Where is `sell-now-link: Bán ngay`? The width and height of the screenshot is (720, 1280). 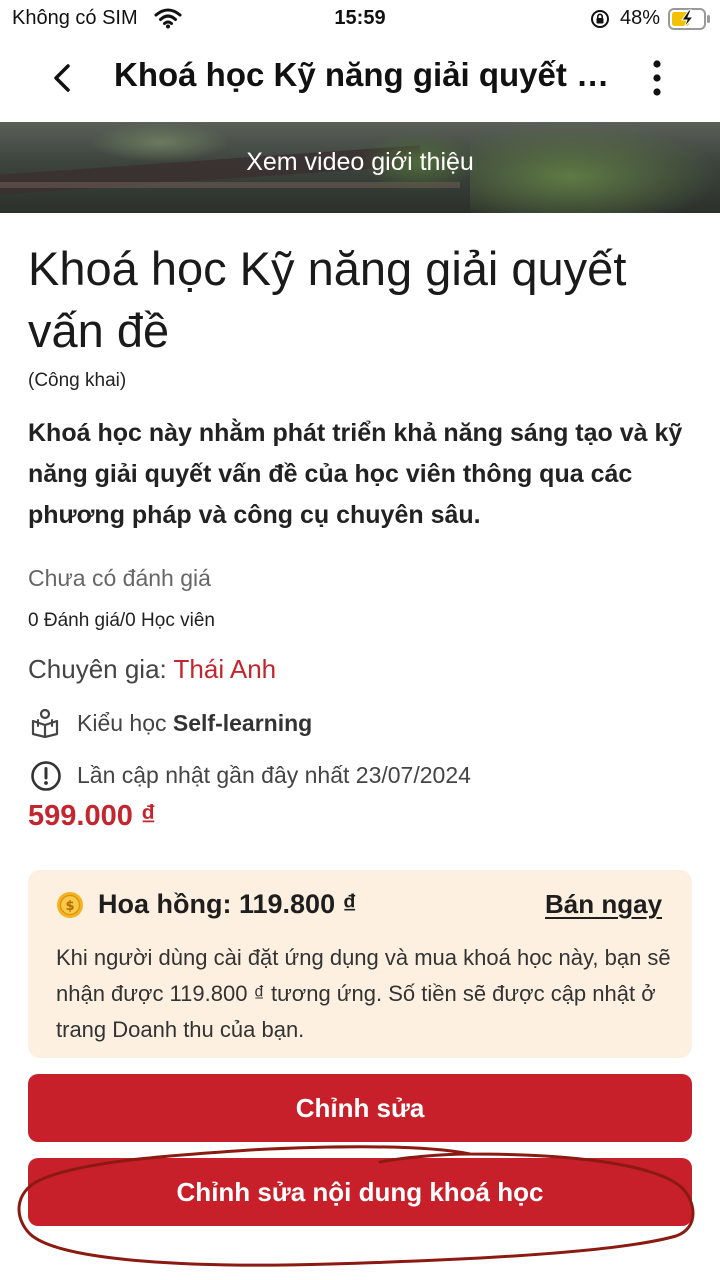 sell-now-link: Bán ngay is located at coordinates (603, 904).